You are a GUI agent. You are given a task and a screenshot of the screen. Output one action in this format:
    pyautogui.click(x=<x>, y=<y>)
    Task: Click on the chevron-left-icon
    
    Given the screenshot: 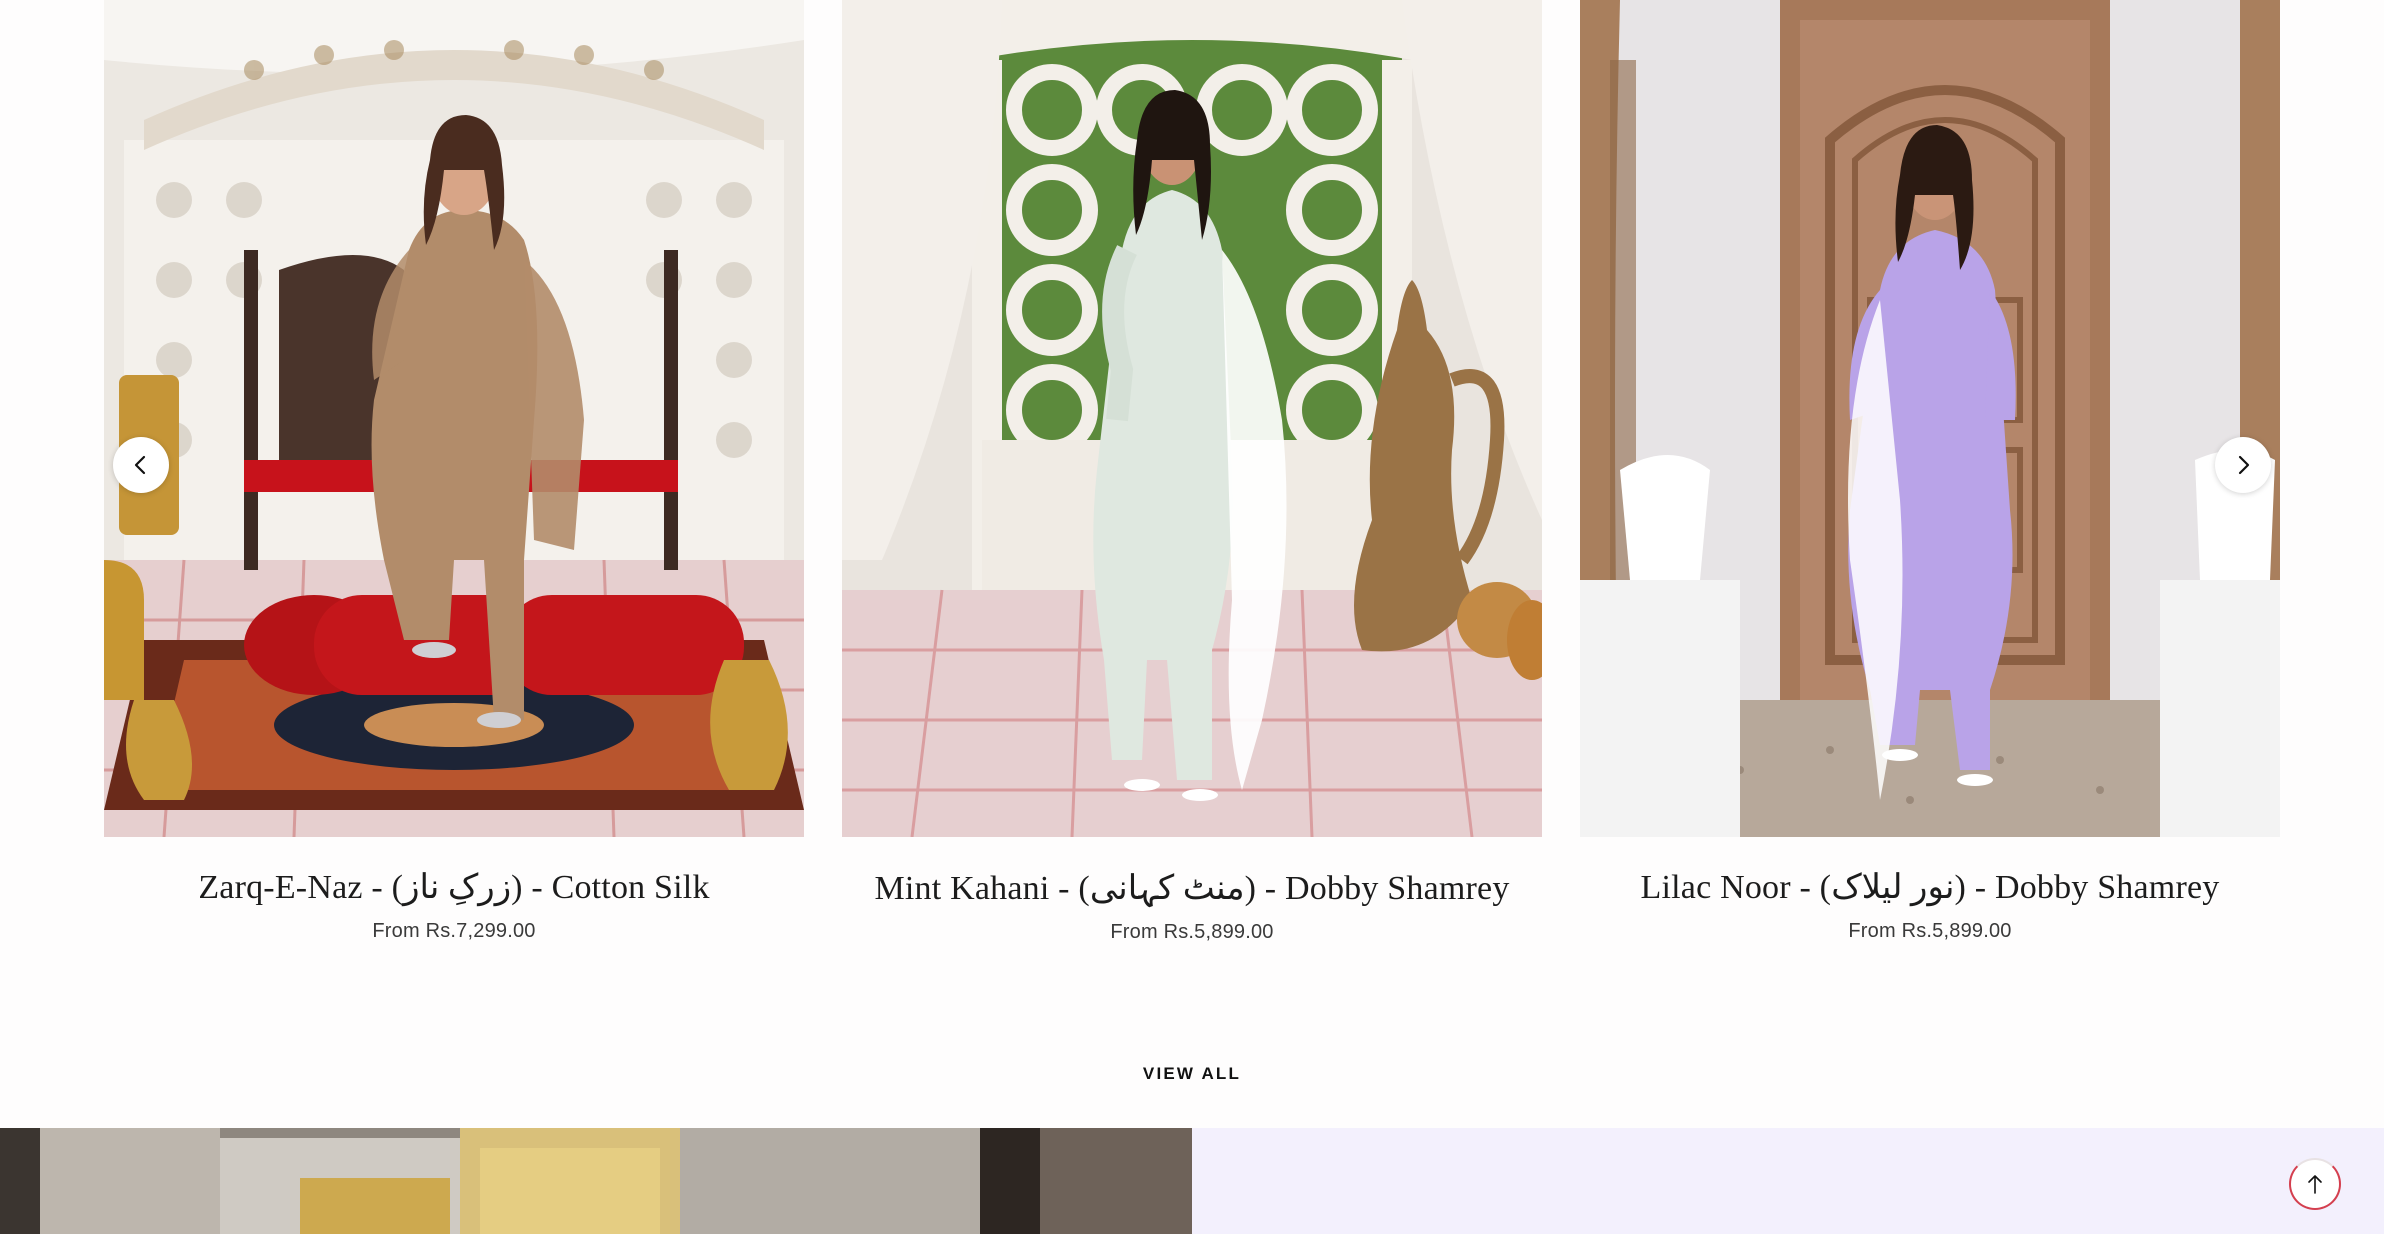 What is the action you would take?
    pyautogui.click(x=140, y=465)
    